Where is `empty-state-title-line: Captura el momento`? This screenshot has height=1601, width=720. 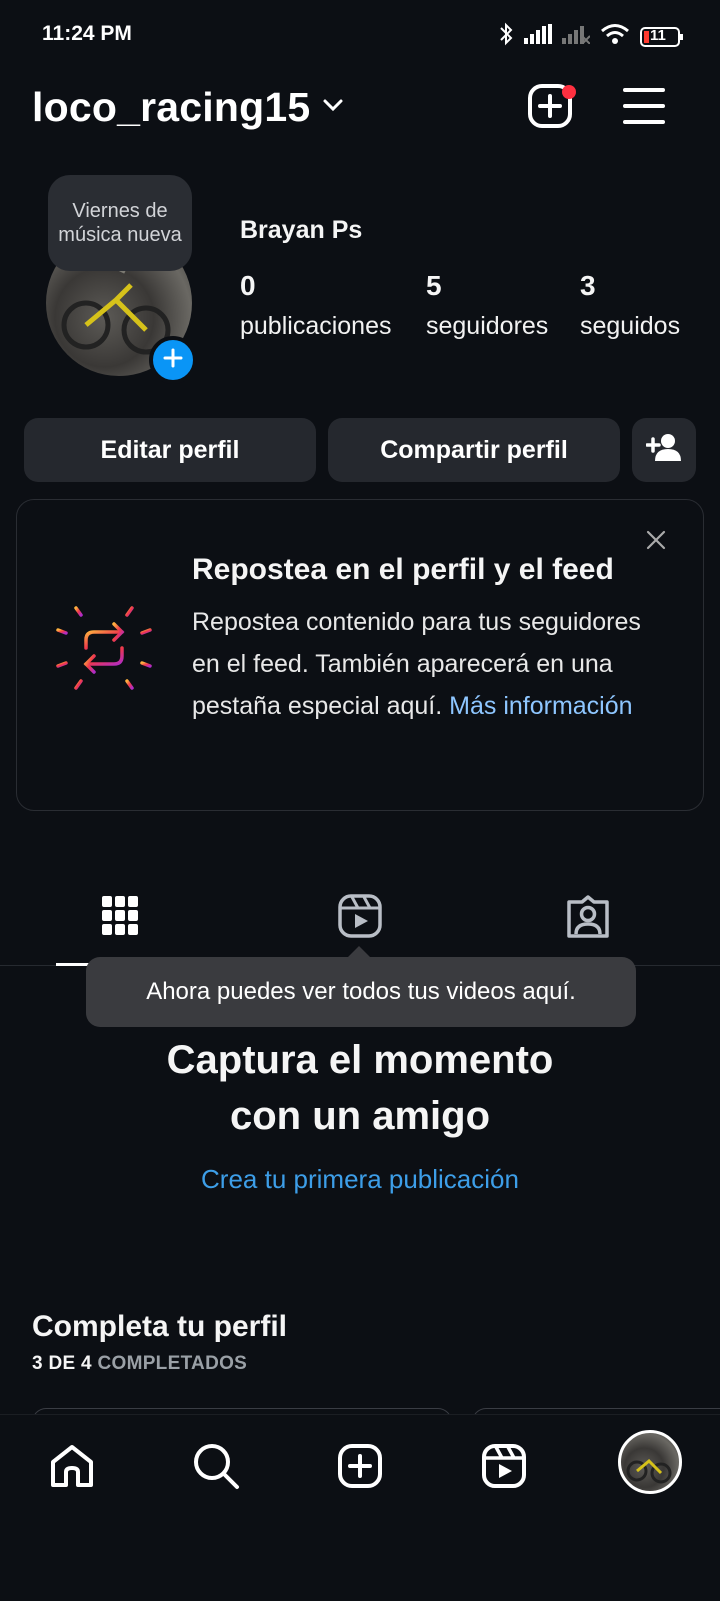 empty-state-title-line: Captura el momento is located at coordinates (360, 1060).